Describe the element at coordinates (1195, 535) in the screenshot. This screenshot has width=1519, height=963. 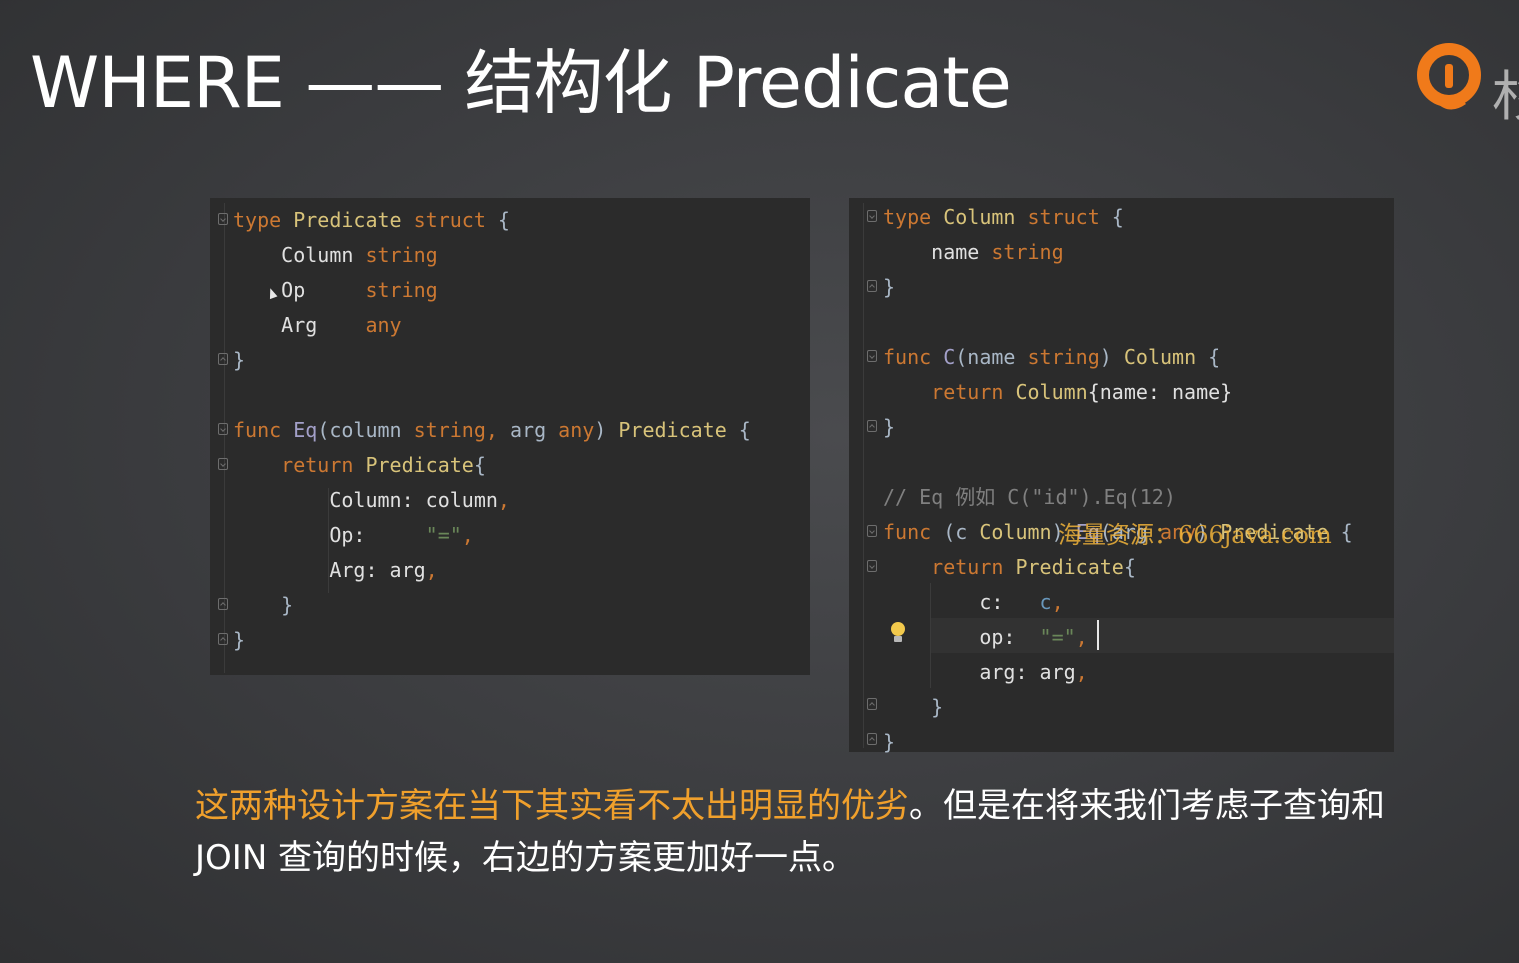
I see `watermark-text: 海量资源：666java.com` at that location.